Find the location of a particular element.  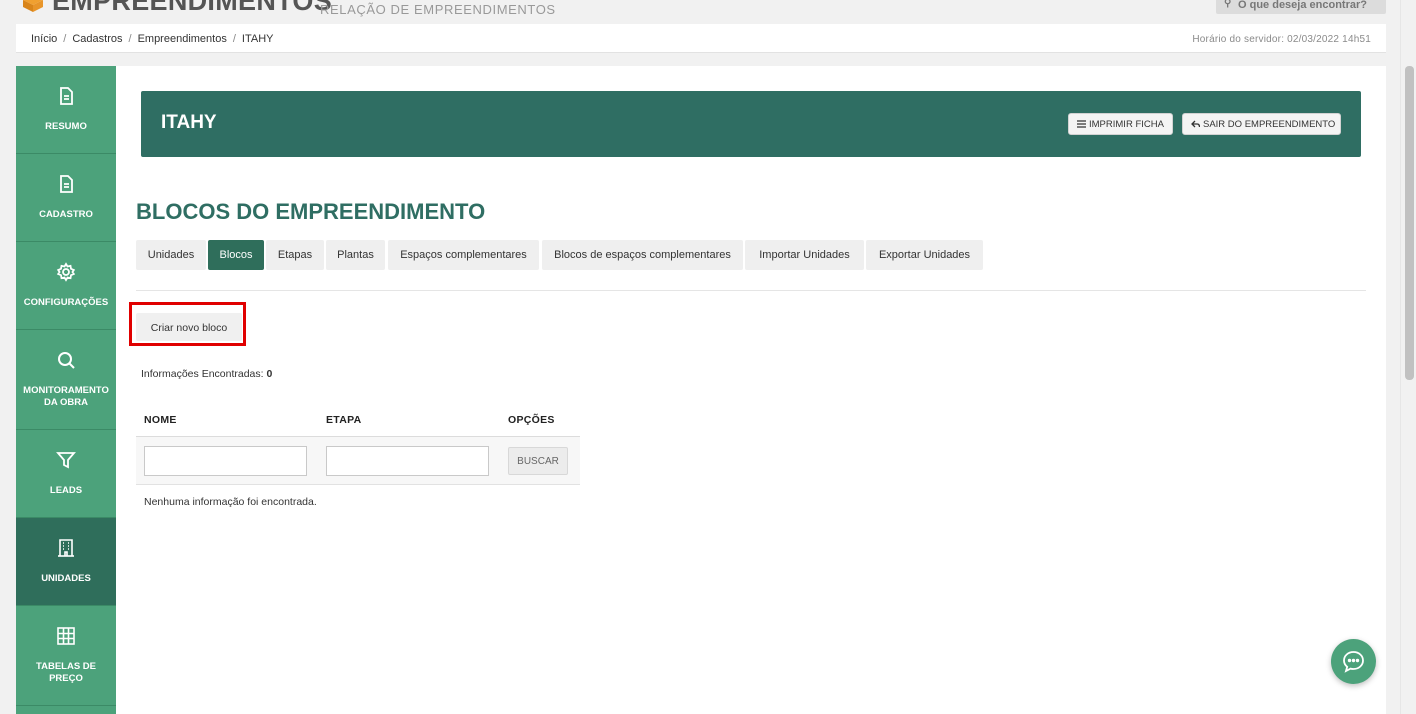

divider is located at coordinates (751, 290).